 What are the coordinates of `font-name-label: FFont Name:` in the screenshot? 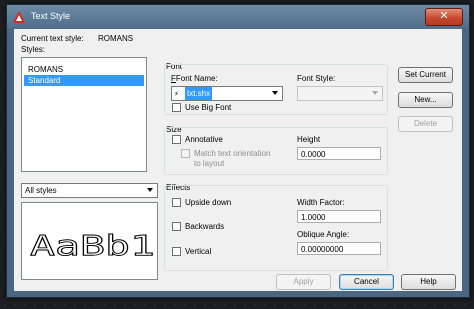 It's located at (194, 78).